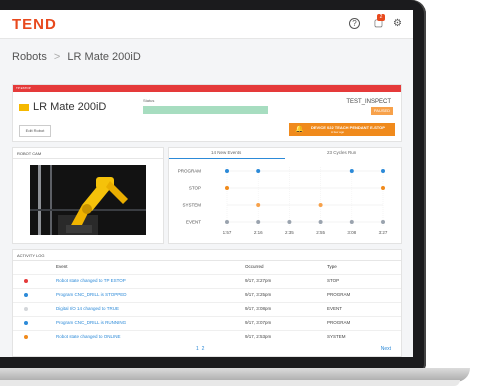 The image size is (483, 388). I want to click on event-type: SYSTEM, so click(336, 336).